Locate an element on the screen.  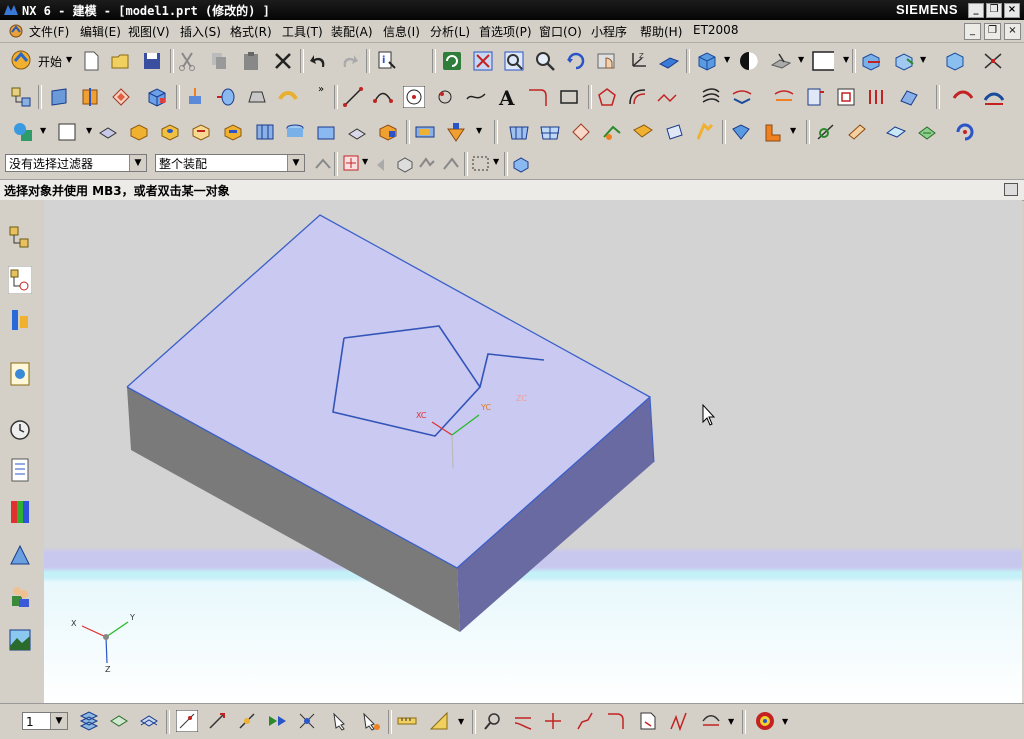
arc-icon is located at coordinates (383, 97).